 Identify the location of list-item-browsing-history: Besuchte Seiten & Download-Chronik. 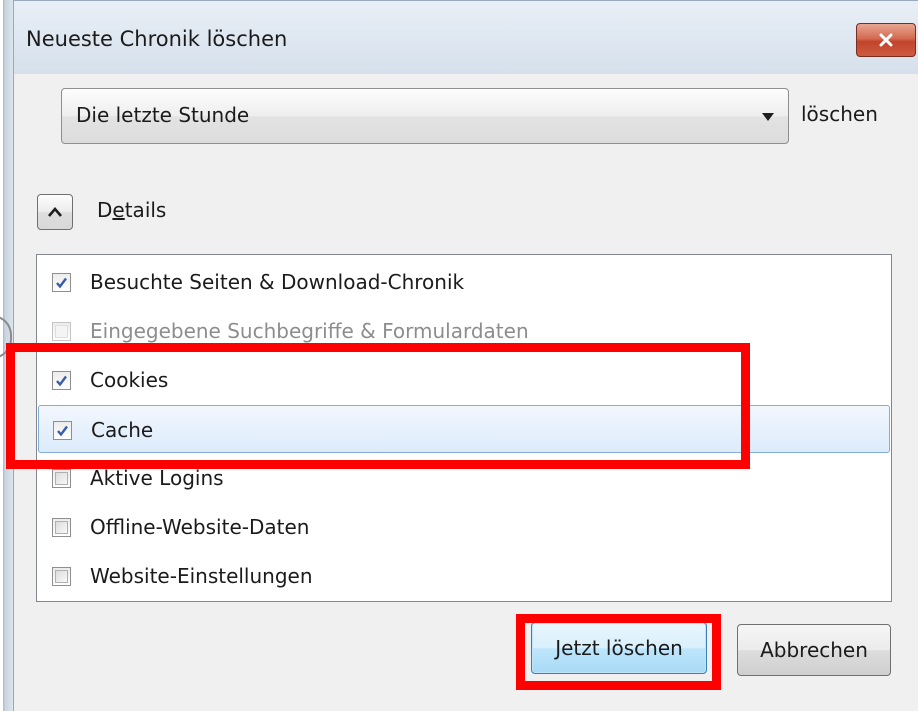
(464, 282).